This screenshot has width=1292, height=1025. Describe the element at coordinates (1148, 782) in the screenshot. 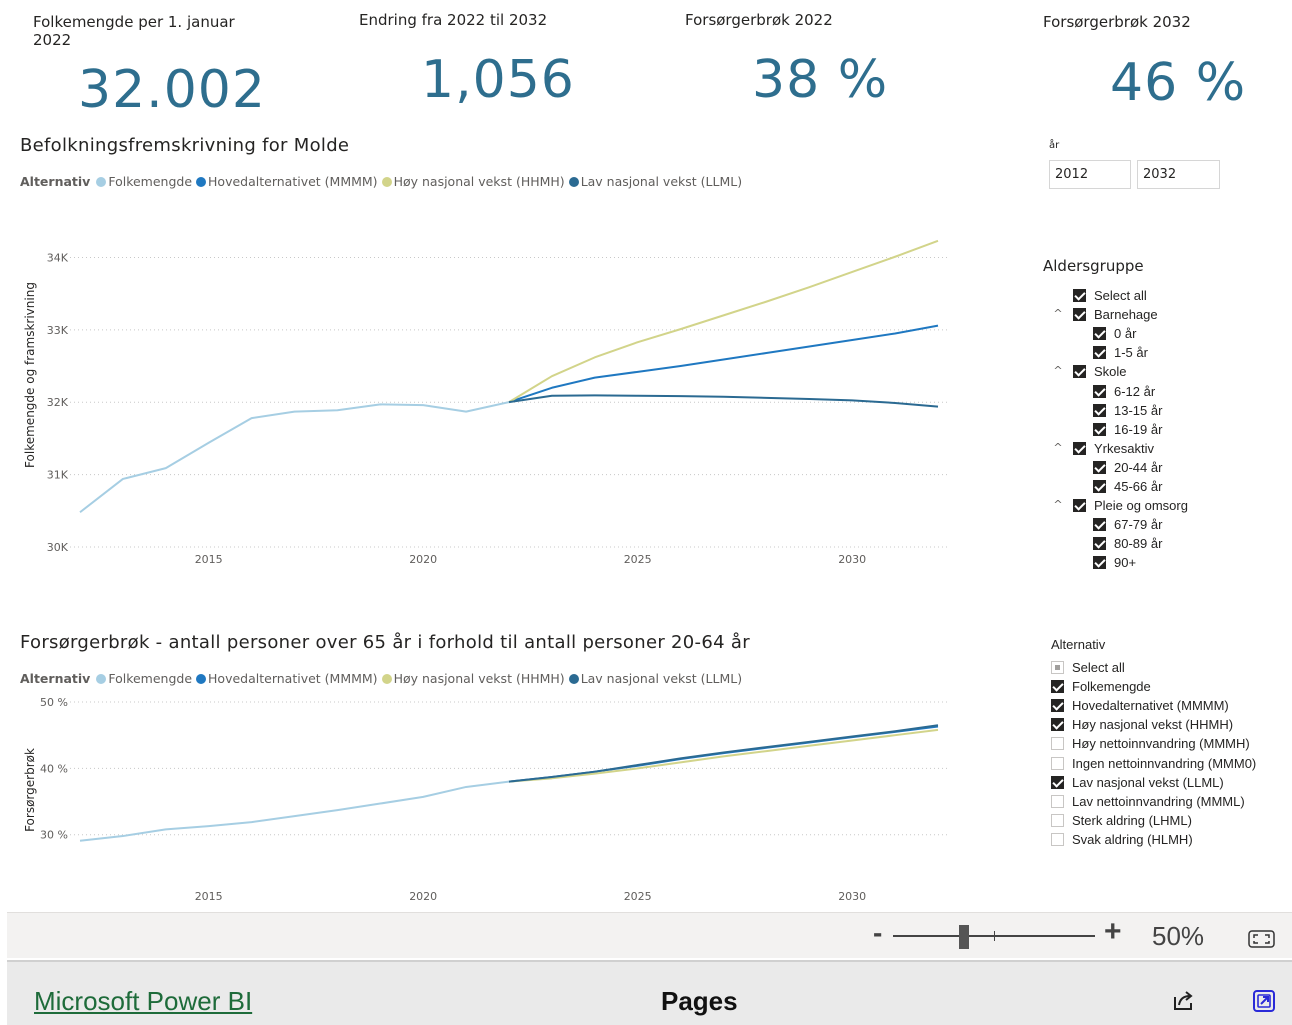

I see `alternativ-item-label: Lav nasjonal vekst (LLML)` at that location.